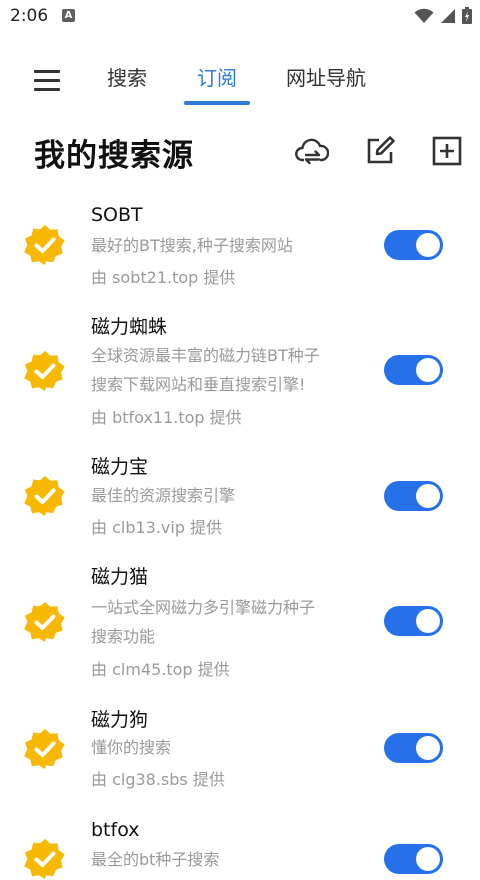 Image resolution: width=480 pixels, height=880 pixels. I want to click on status-time: 2:06, so click(29, 16).